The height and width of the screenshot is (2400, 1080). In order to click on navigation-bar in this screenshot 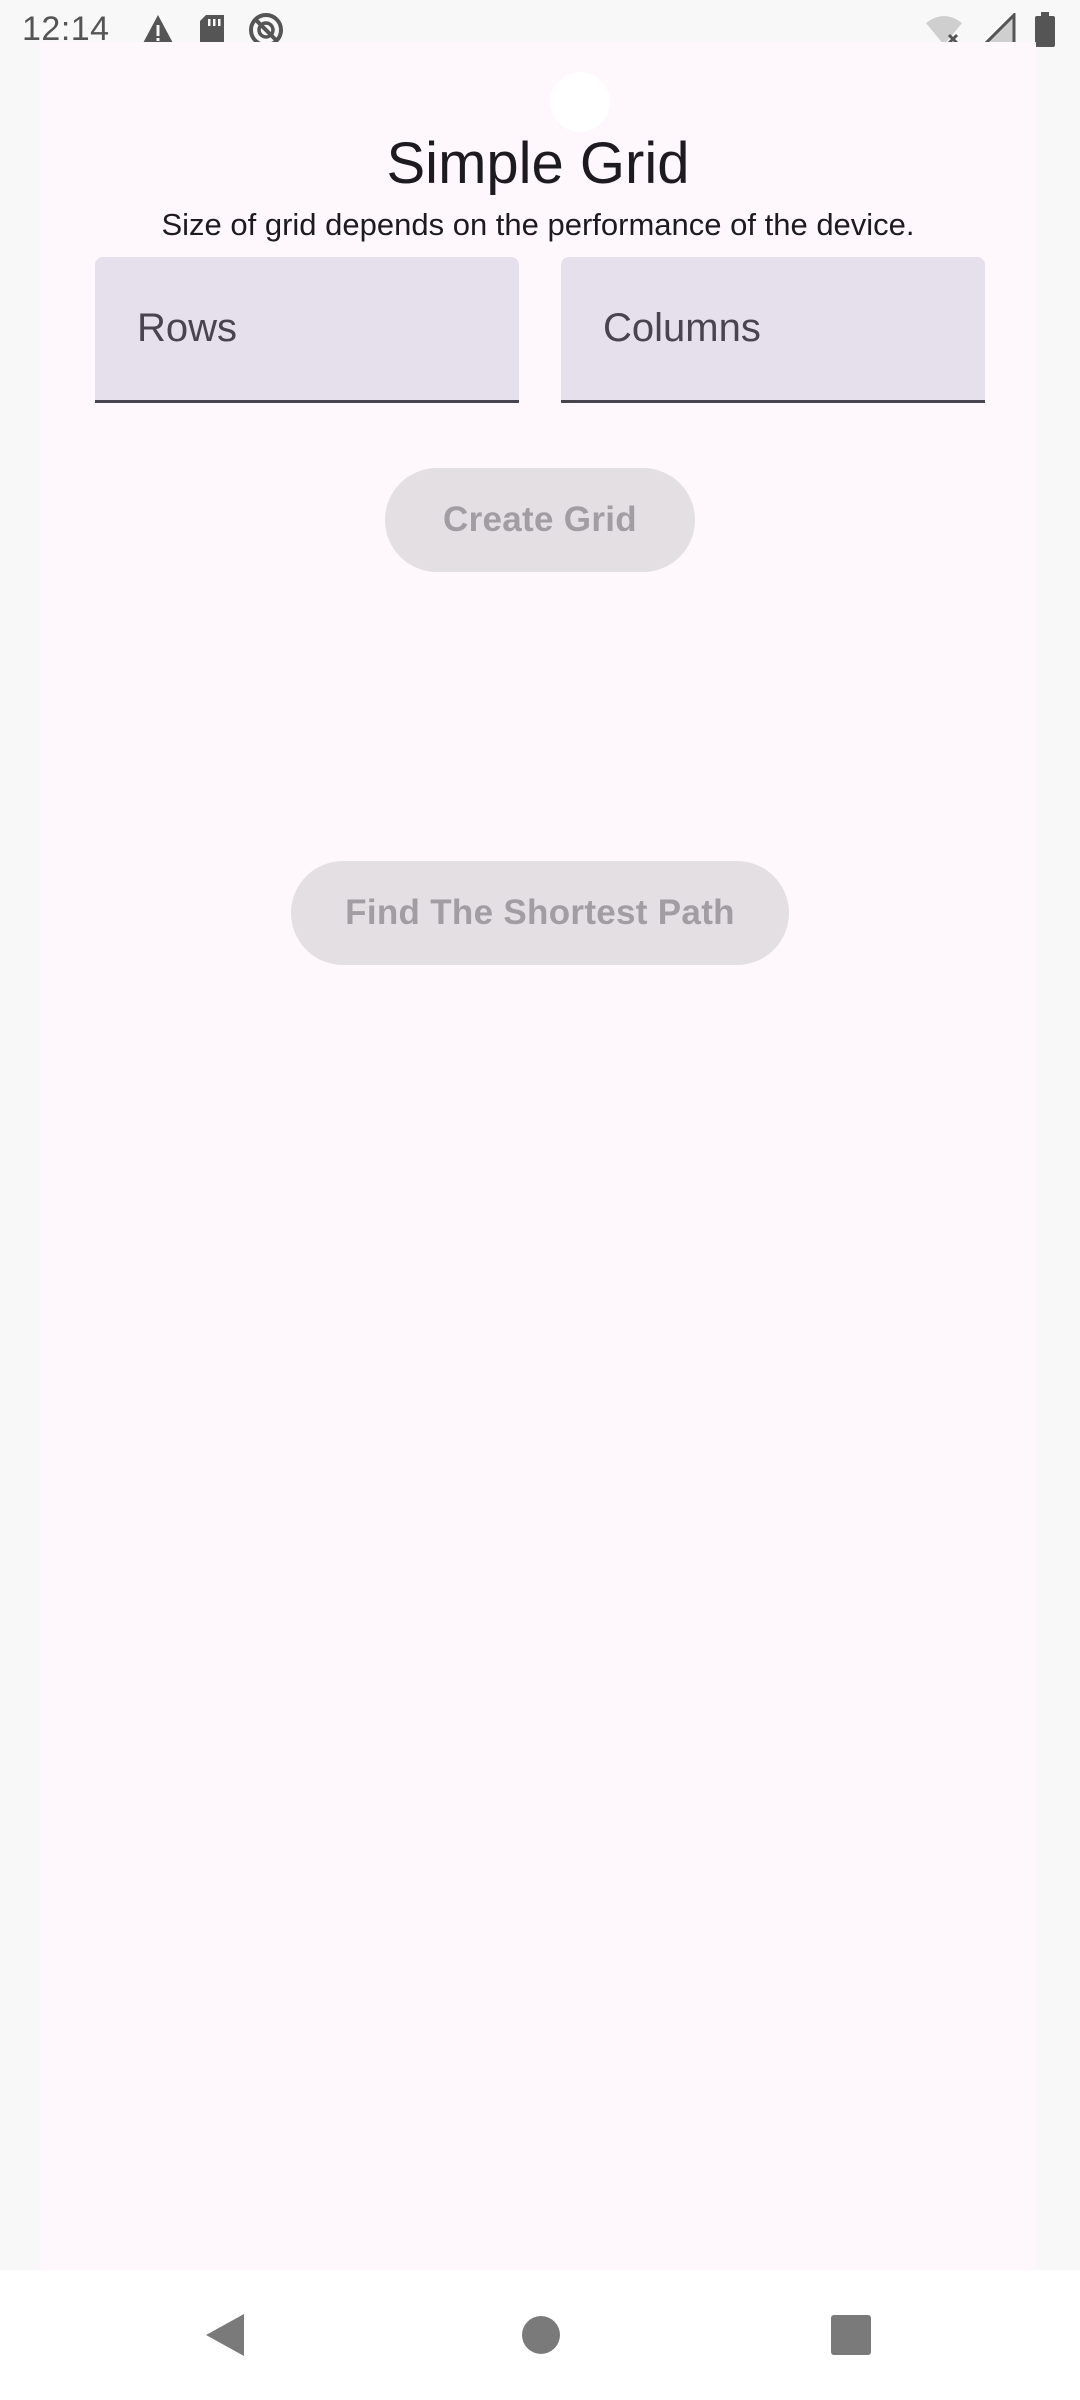, I will do `click(540, 2335)`.